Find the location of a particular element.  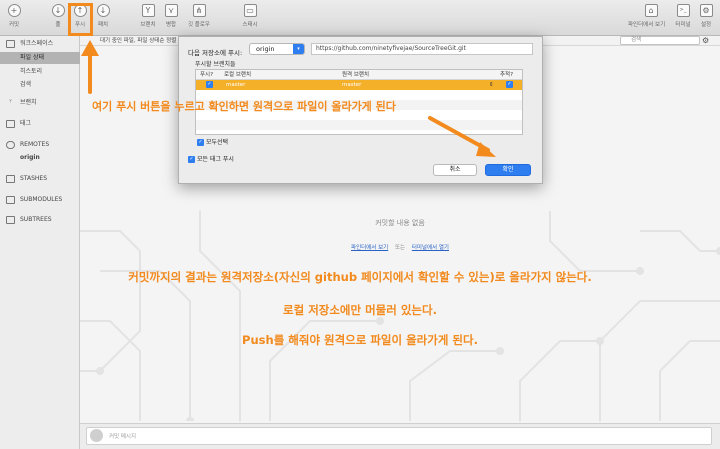

commit-bar: 커밋 메시지 is located at coordinates (400, 436).